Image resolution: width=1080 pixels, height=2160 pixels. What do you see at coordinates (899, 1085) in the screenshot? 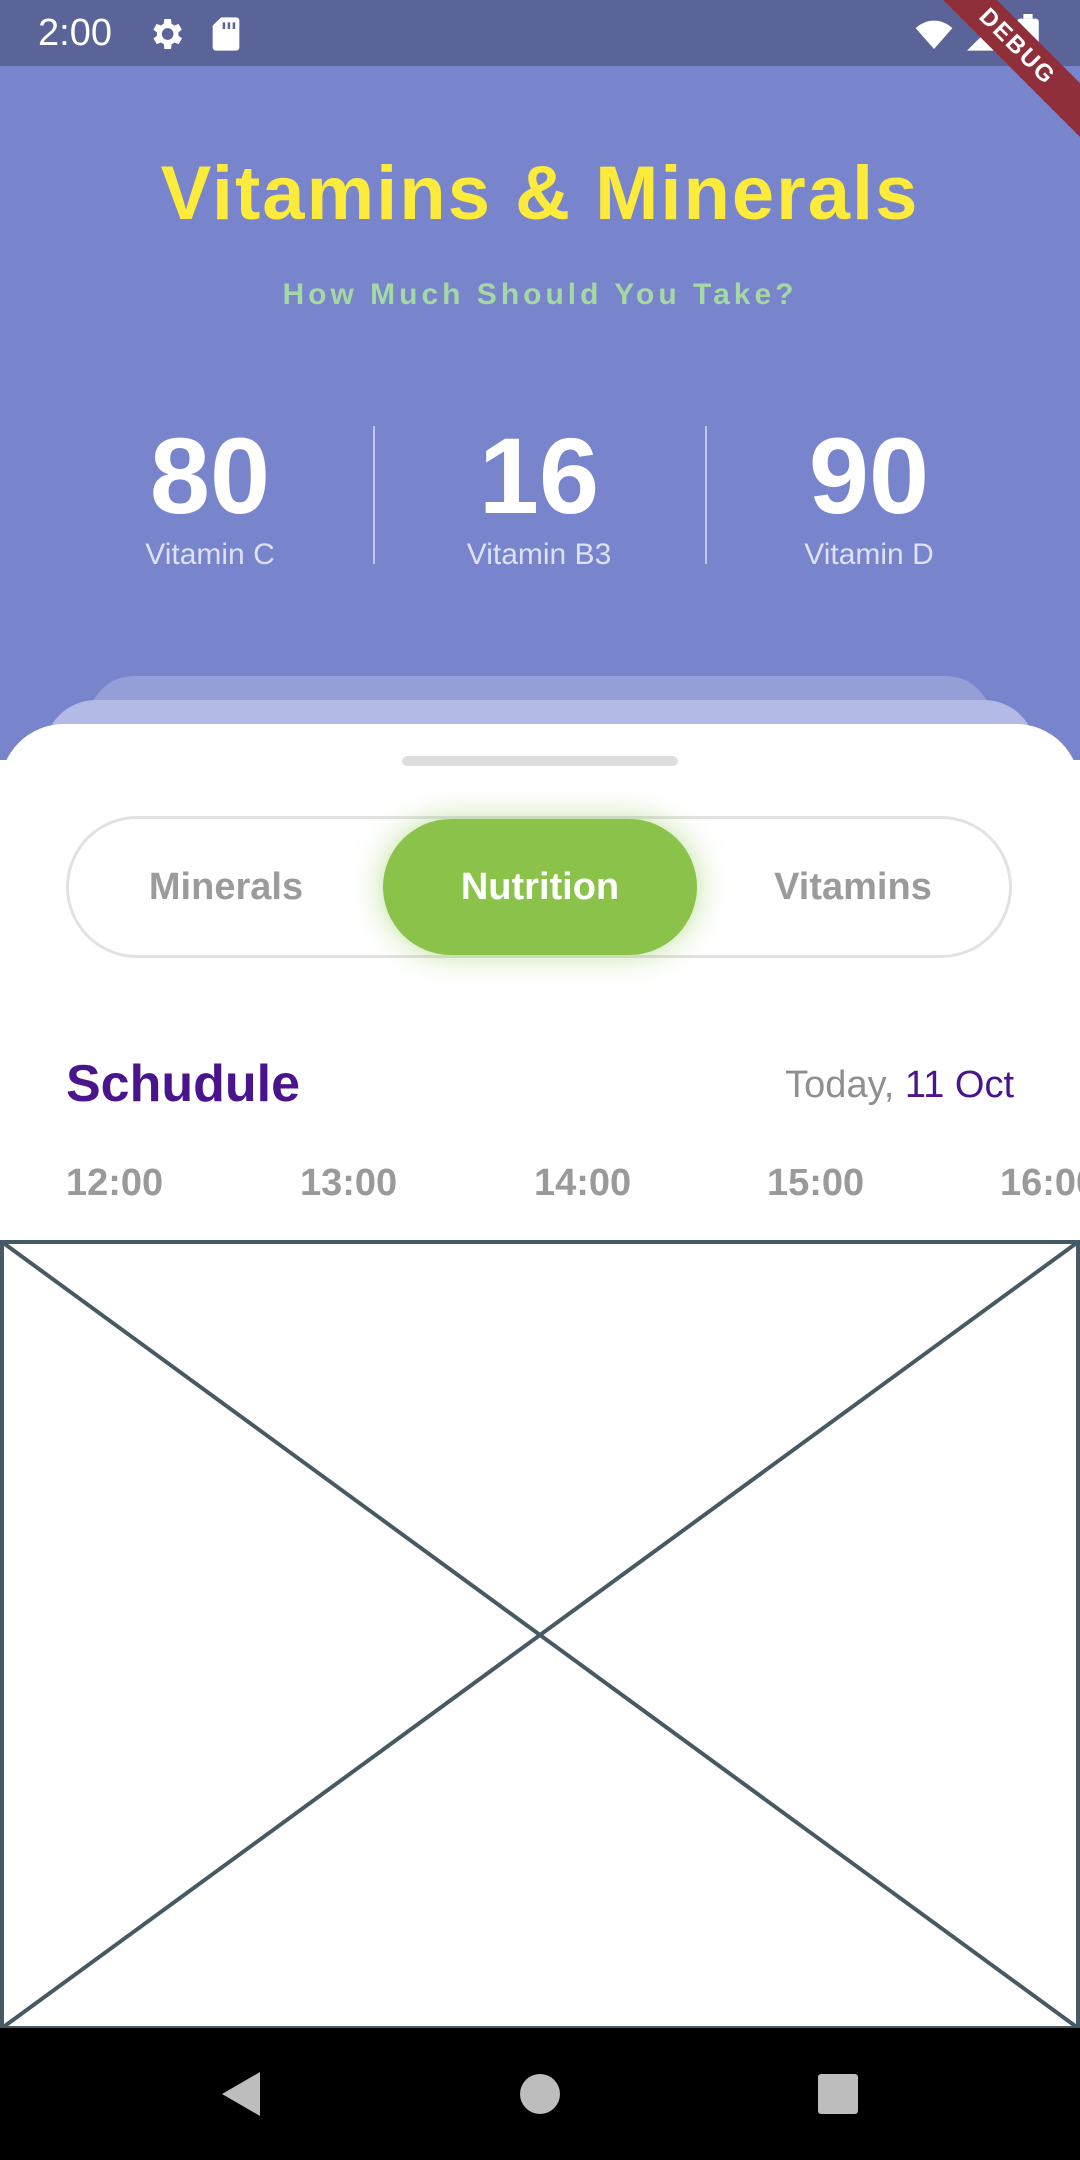
I see `schedule-date: Today, 11 Oct` at bounding box center [899, 1085].